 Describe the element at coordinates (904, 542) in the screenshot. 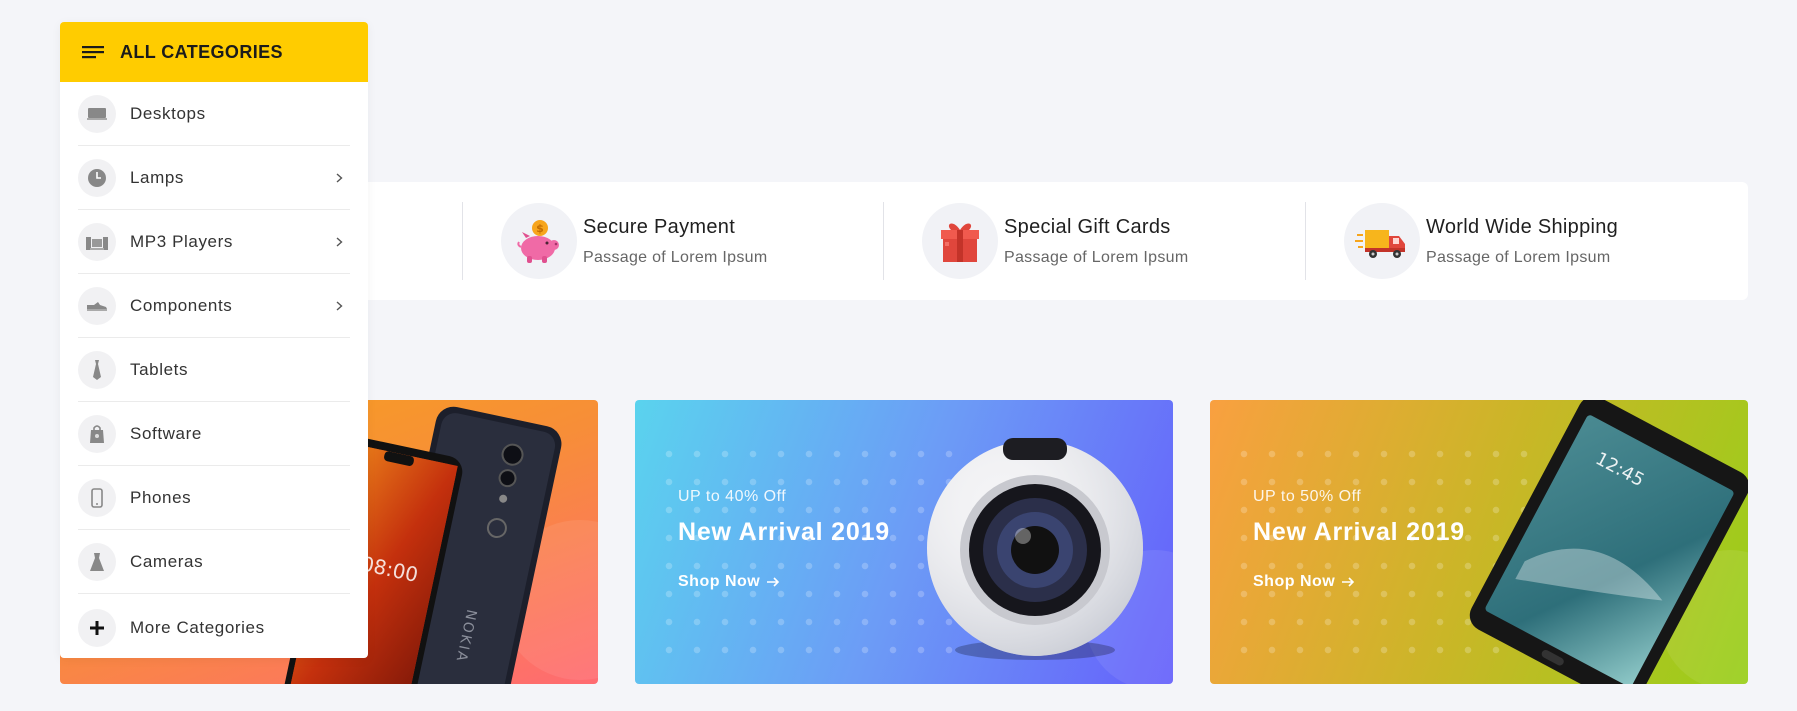

I see `banner-camera: UP to 40% Off New Arrival 2019 Shop Now` at that location.